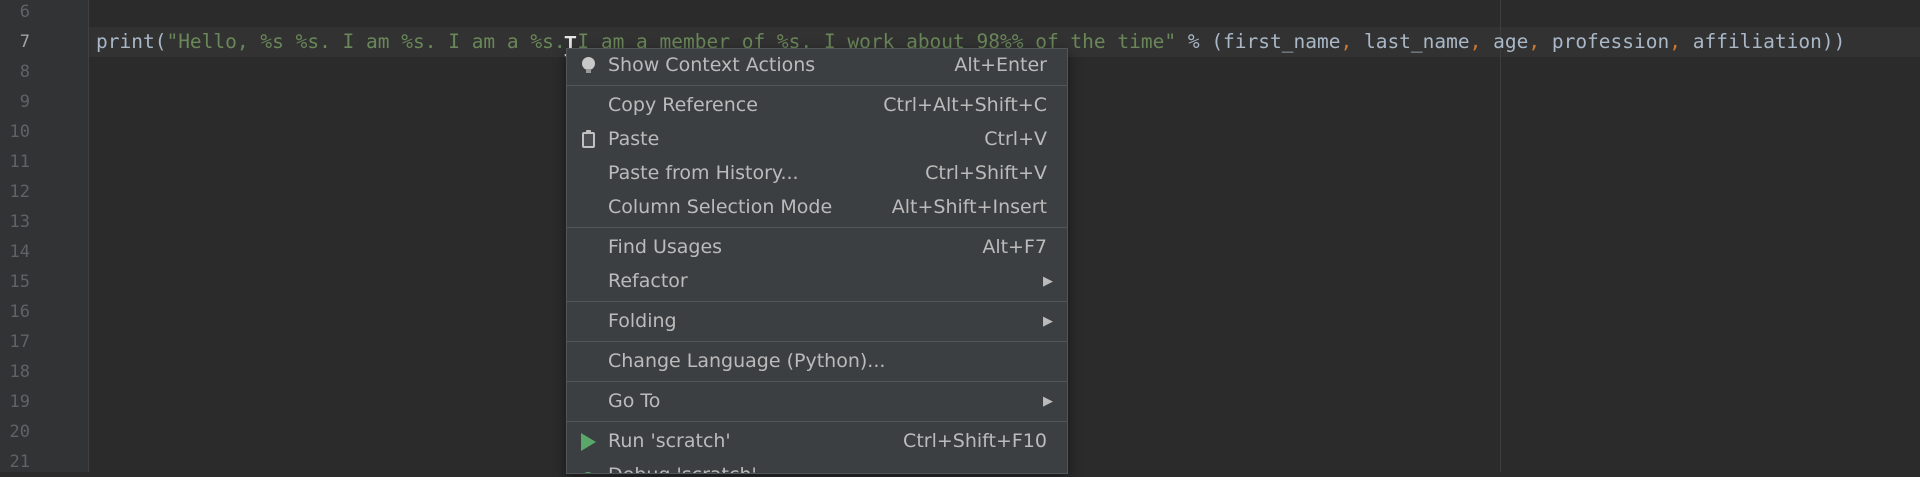  I want to click on menu-item-column-selection-mode: Column Selection Mode Alt+Shift+Insert, so click(817, 207).